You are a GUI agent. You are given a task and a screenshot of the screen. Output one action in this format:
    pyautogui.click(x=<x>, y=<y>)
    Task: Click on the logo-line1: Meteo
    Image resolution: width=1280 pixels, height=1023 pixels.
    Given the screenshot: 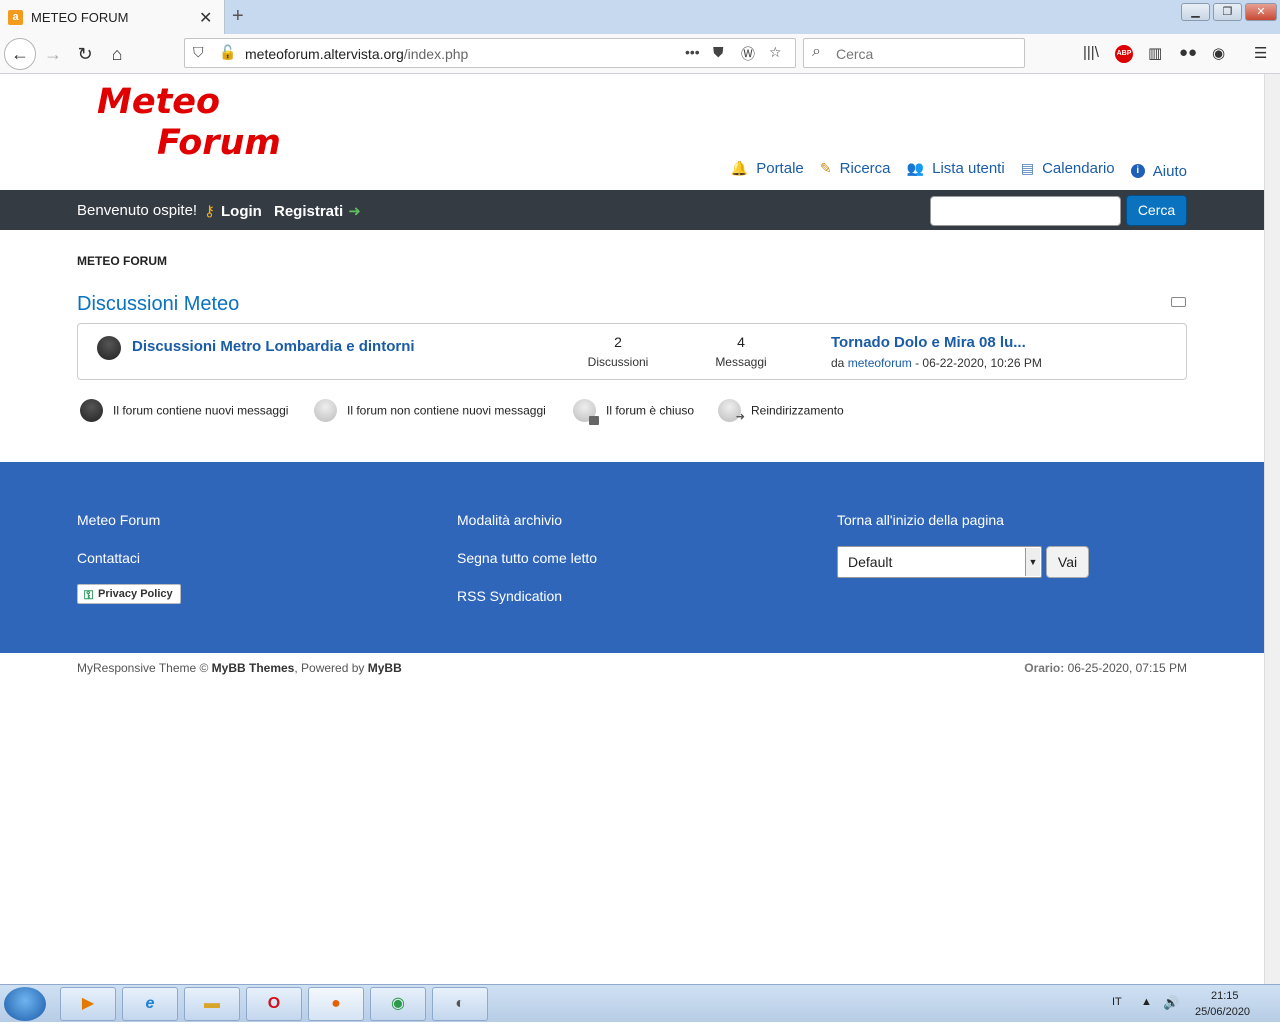 What is the action you would take?
    pyautogui.click(x=159, y=102)
    